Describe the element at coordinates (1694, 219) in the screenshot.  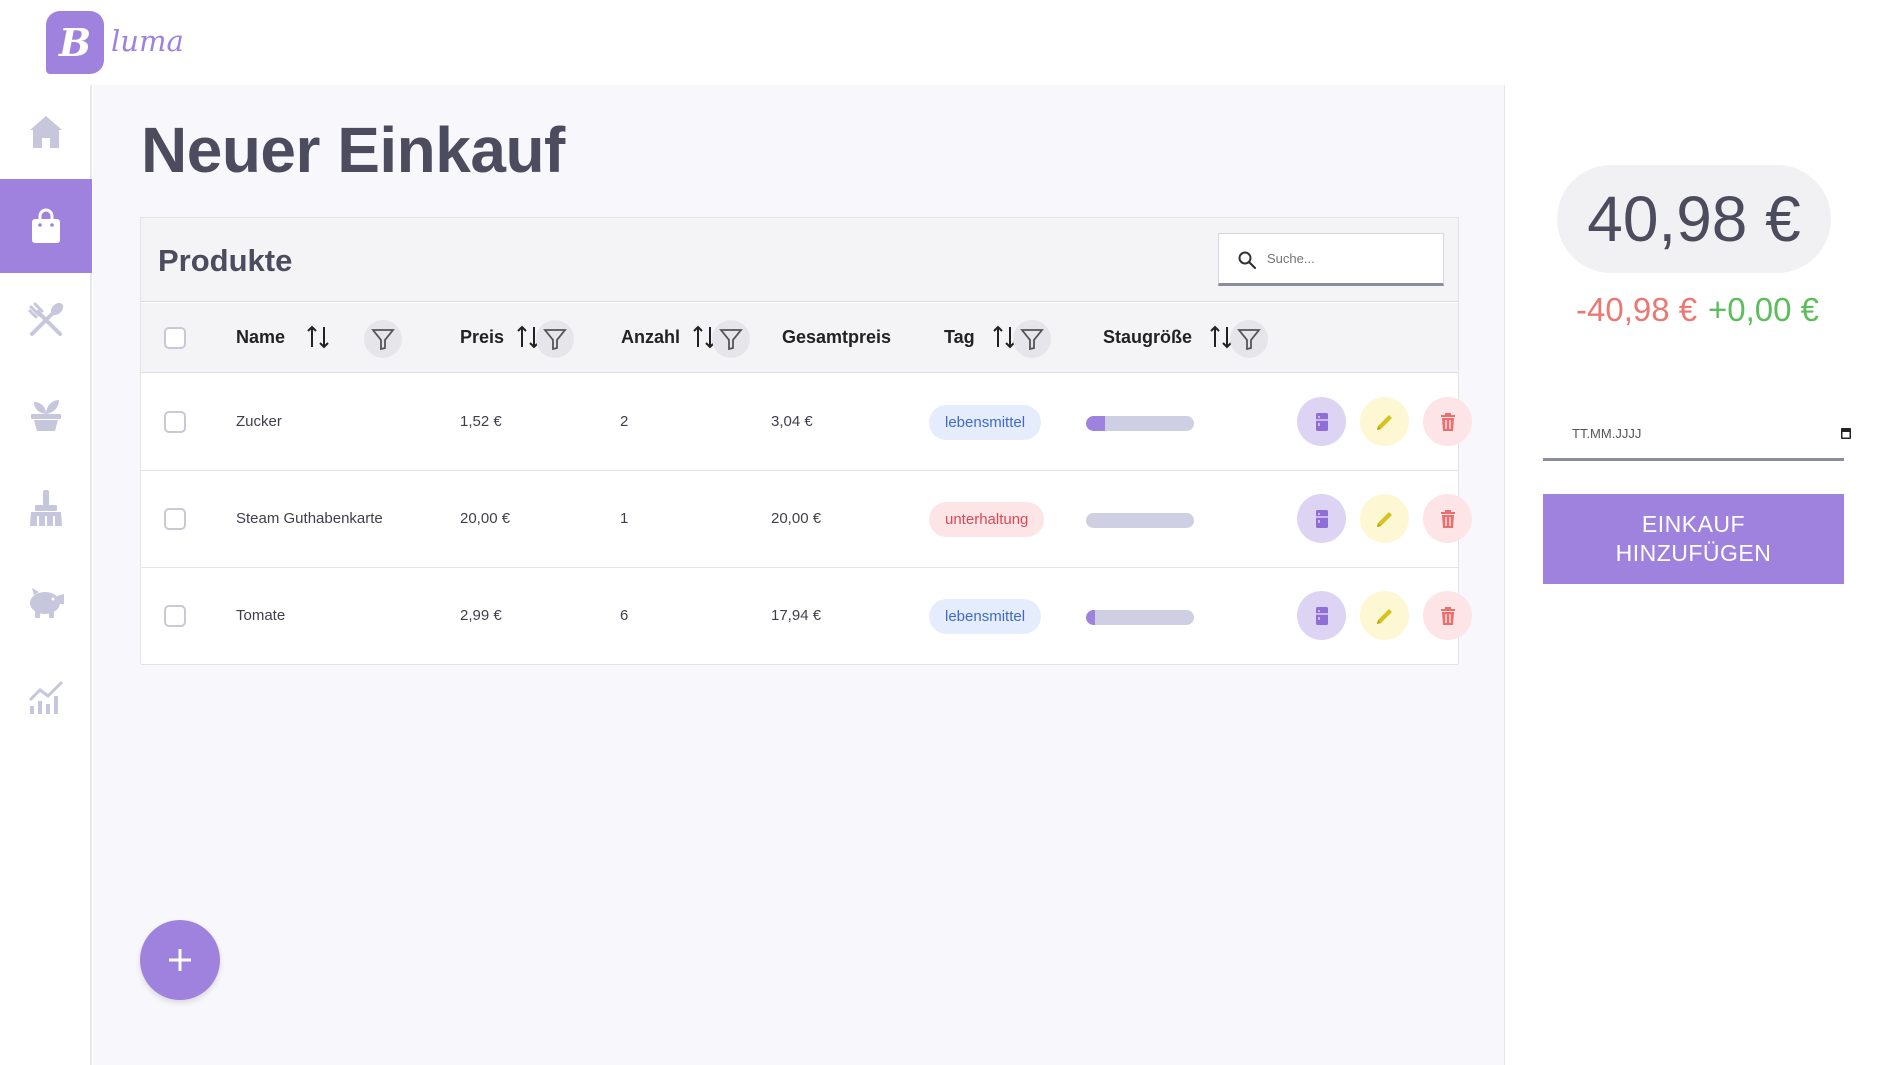
I see `total-amount: 40,98 €` at that location.